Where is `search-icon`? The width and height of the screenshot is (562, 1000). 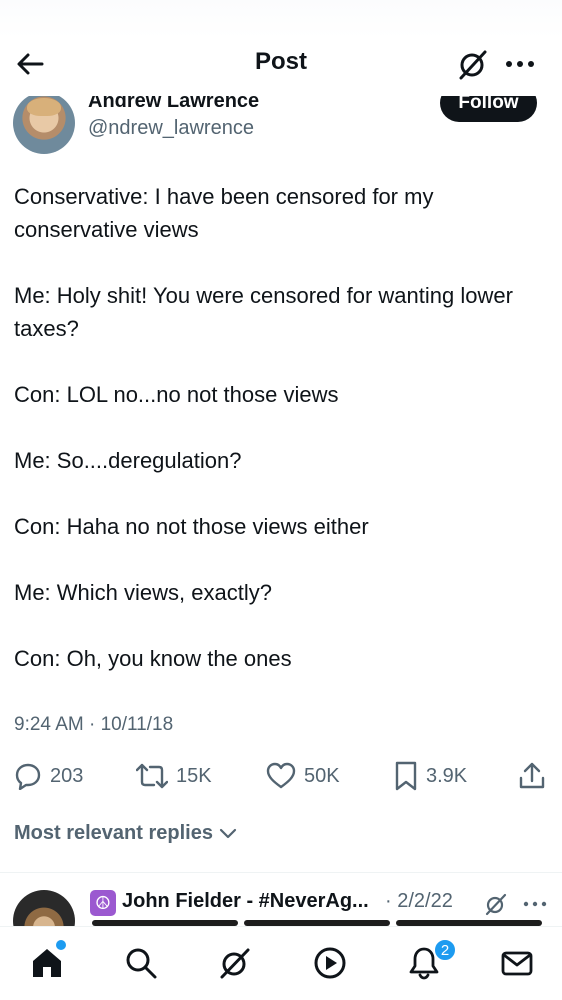 search-icon is located at coordinates (141, 963).